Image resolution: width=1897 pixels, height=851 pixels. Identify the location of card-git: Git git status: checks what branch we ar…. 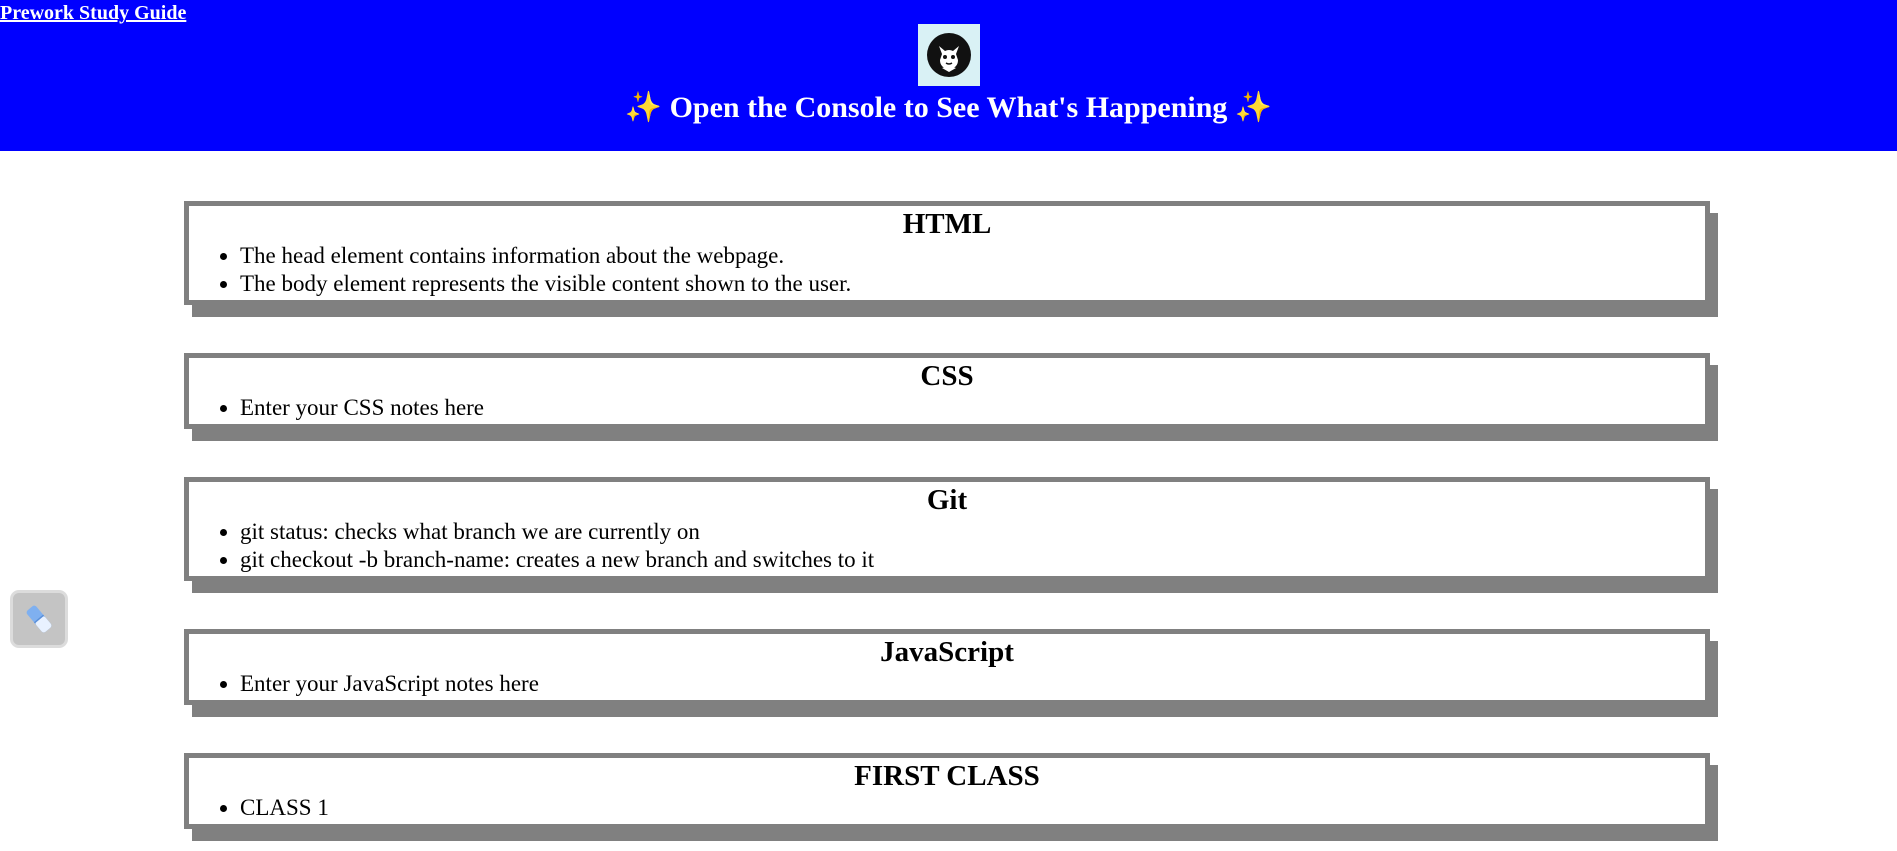
(947, 529).